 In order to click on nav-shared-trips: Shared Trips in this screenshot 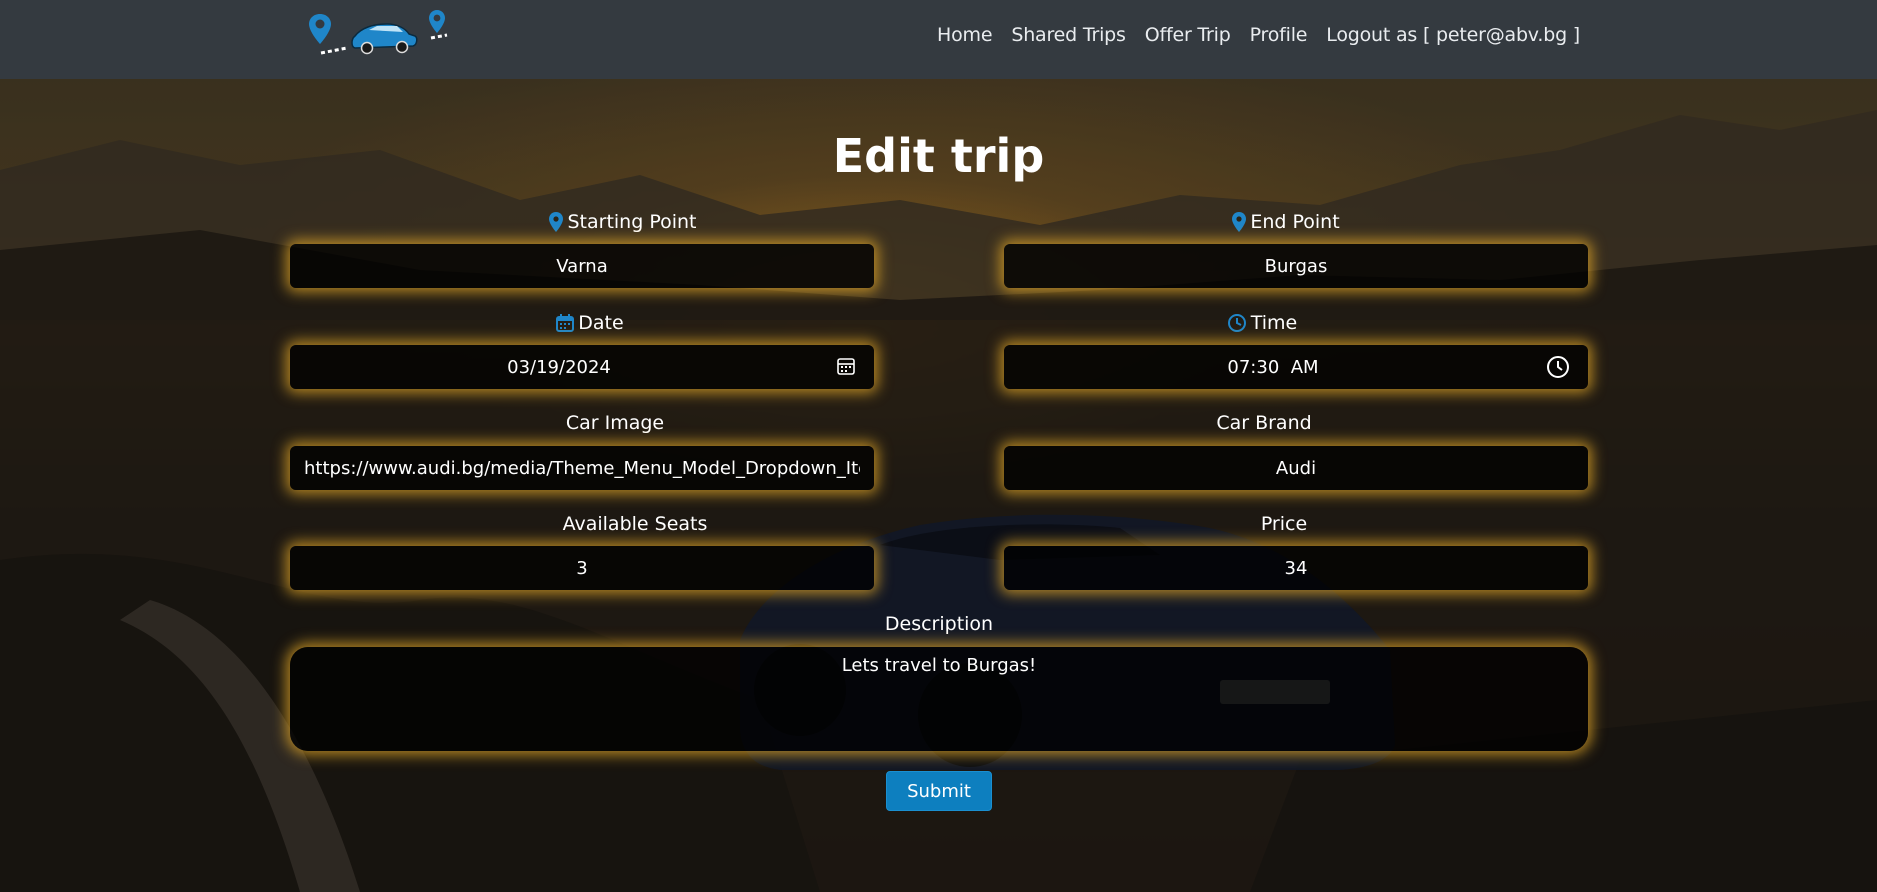, I will do `click(1068, 35)`.